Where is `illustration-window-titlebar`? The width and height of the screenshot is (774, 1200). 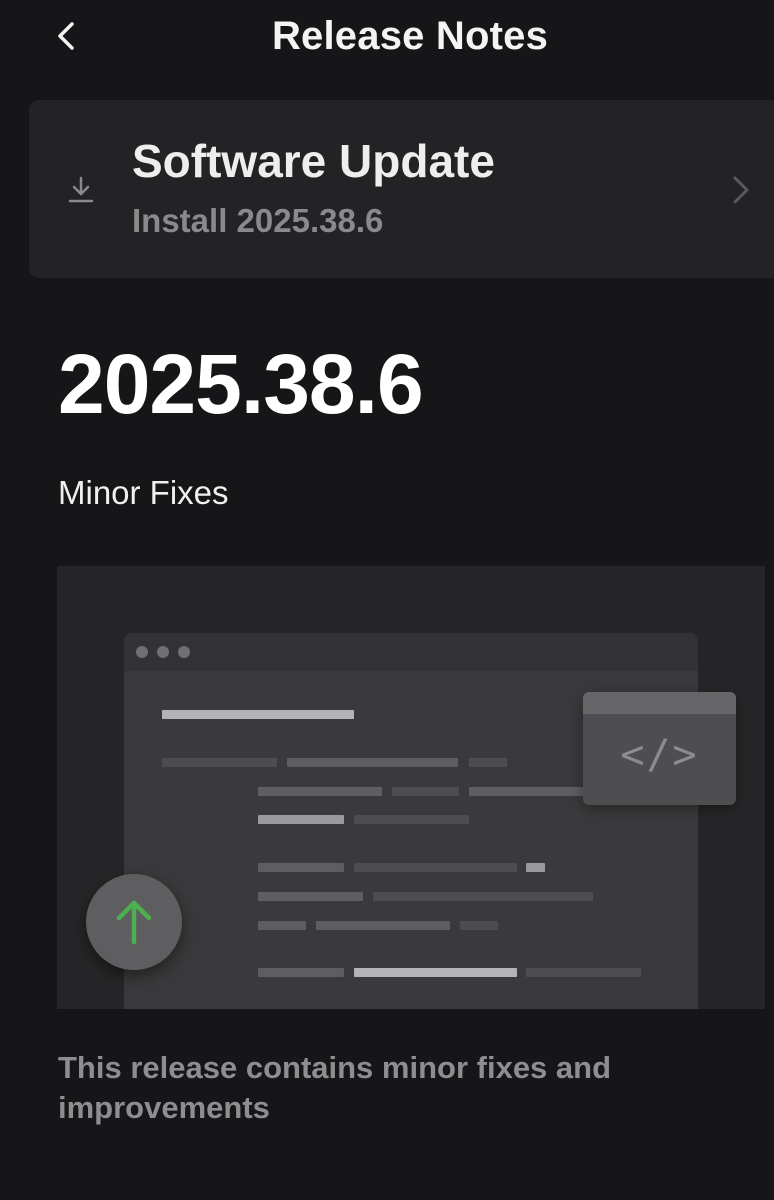 illustration-window-titlebar is located at coordinates (411, 652).